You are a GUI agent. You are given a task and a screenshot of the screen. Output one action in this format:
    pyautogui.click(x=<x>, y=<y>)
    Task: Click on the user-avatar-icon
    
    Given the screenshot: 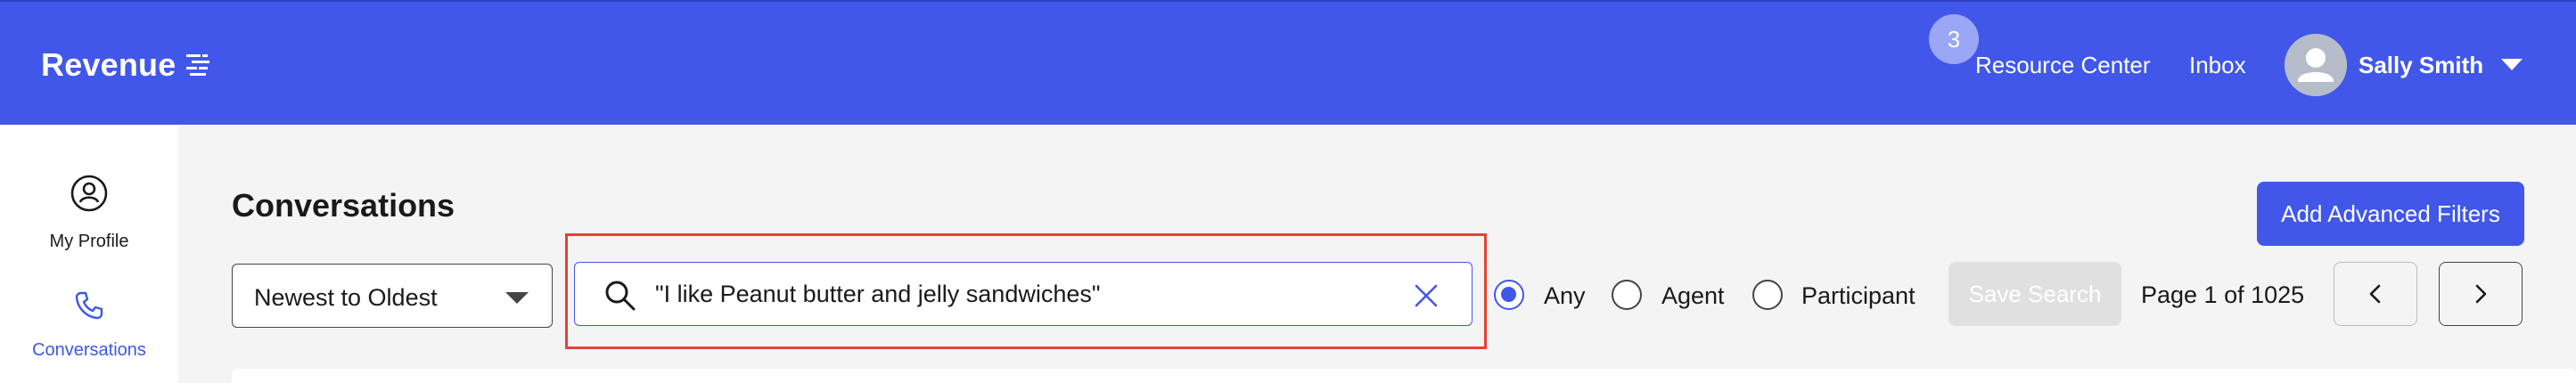 What is the action you would take?
    pyautogui.click(x=2316, y=65)
    